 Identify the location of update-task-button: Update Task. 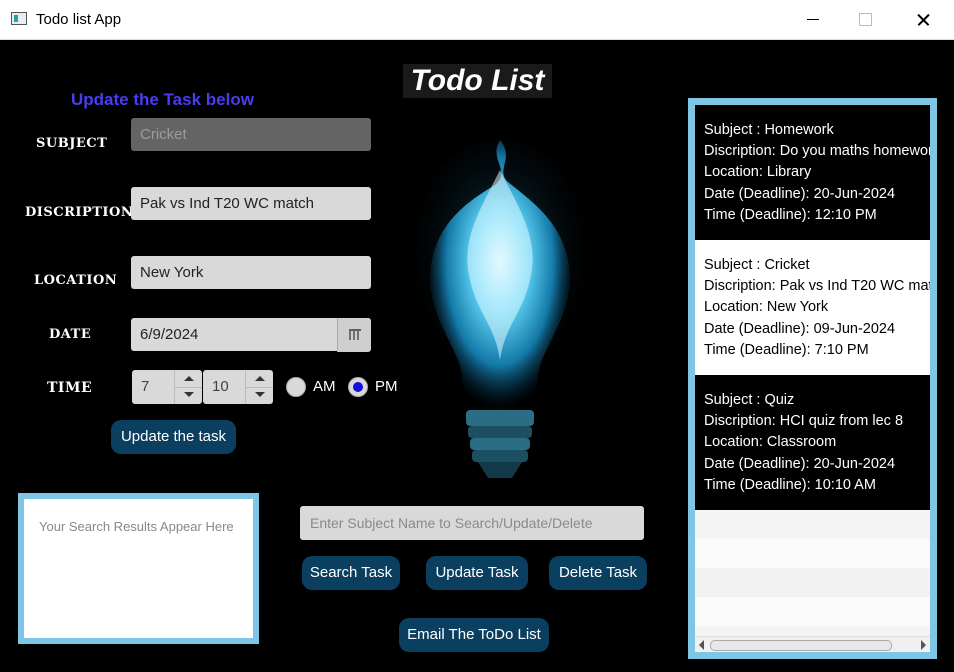
(477, 573).